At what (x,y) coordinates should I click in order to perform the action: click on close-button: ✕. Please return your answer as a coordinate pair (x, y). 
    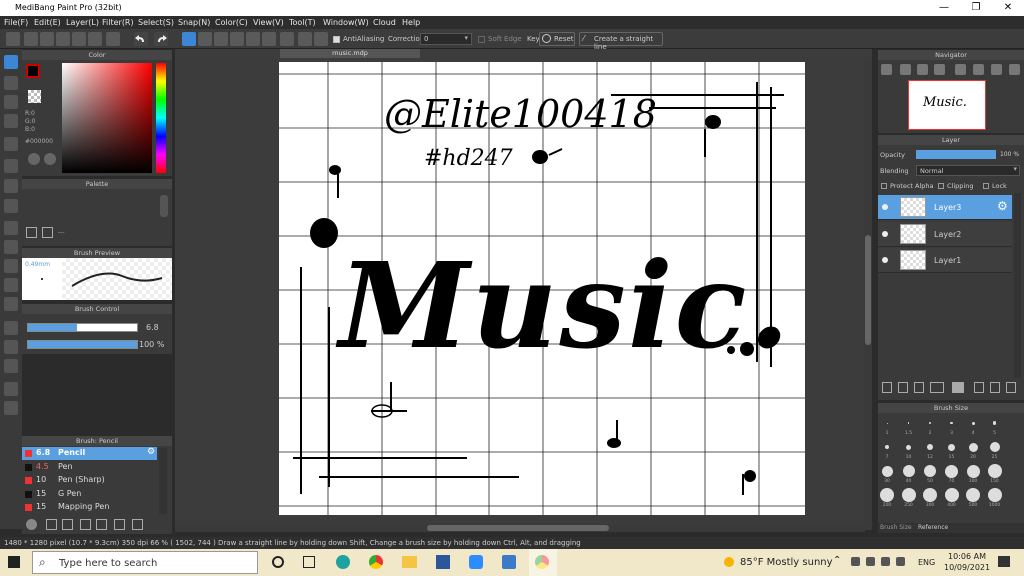
    Looking at the image, I should click on (1008, 8).